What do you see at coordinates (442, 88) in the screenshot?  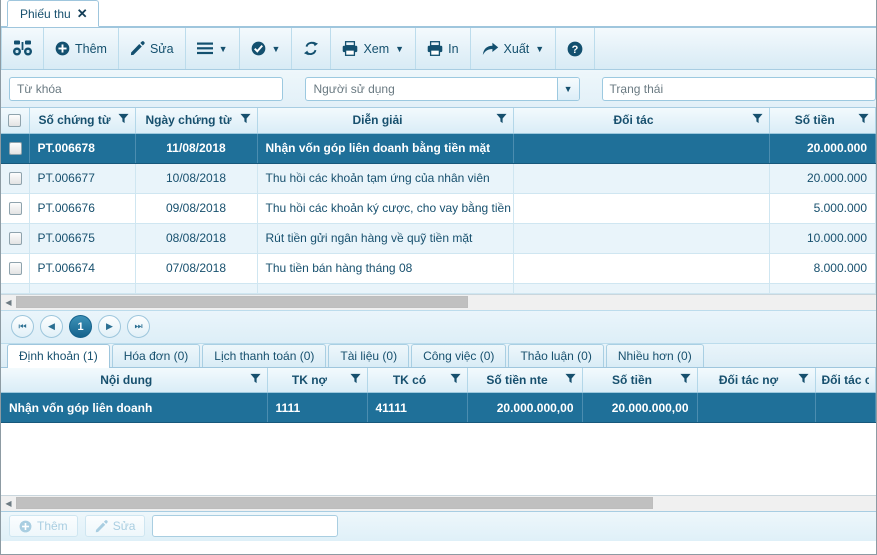 I see `user-select: Người sử dụng ▼` at bounding box center [442, 88].